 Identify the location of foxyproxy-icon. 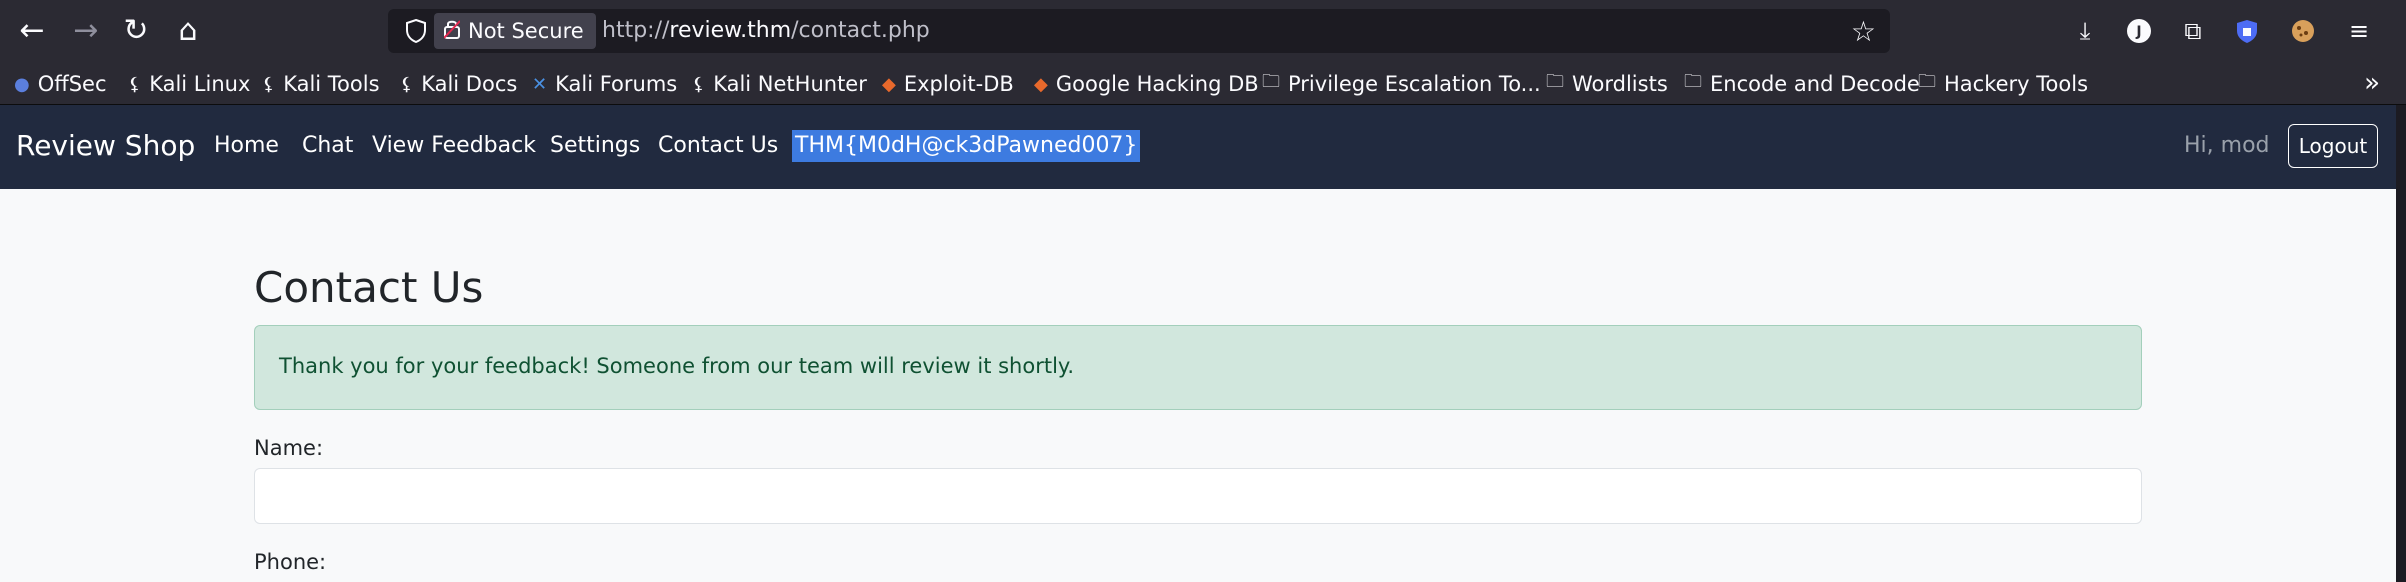
(2247, 31).